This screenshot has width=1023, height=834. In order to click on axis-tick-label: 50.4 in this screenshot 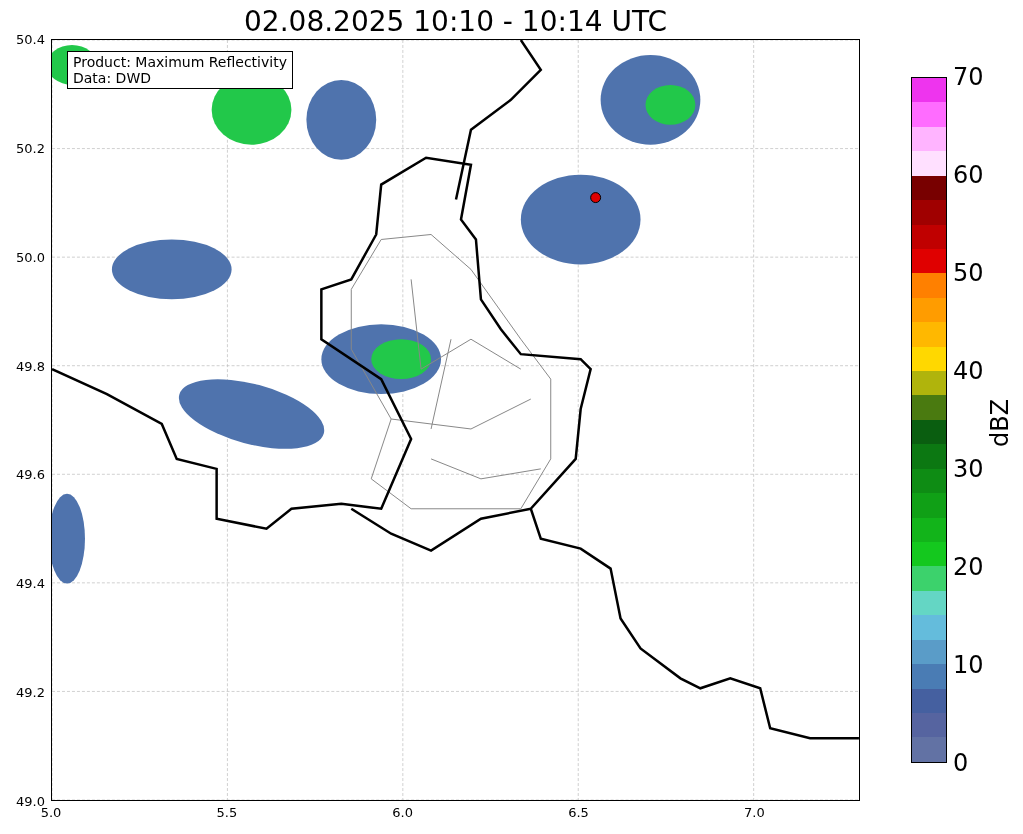, I will do `click(30, 39)`.